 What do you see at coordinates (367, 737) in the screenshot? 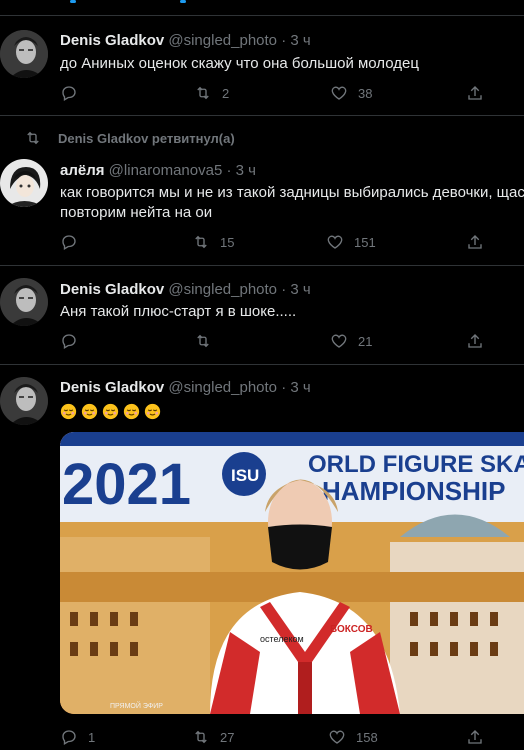
I see `like-count: 158` at bounding box center [367, 737].